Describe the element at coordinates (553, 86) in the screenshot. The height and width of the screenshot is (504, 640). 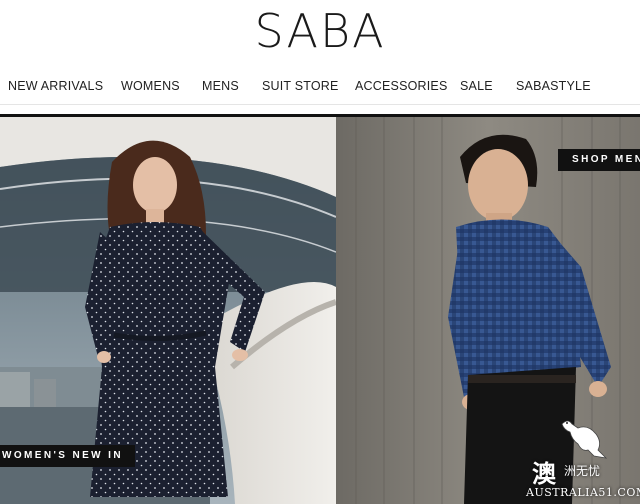
I see `nav-sabastyle: SABASTYLE` at that location.